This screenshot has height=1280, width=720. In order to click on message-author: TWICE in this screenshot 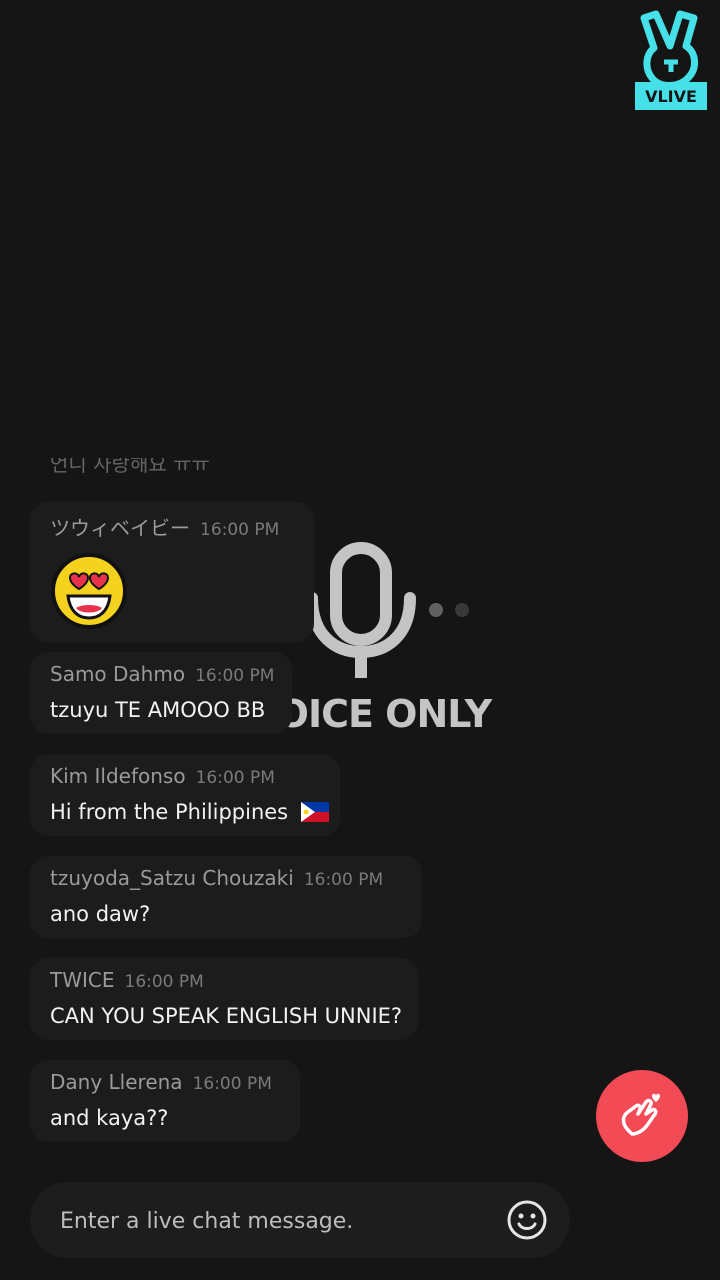, I will do `click(82, 980)`.